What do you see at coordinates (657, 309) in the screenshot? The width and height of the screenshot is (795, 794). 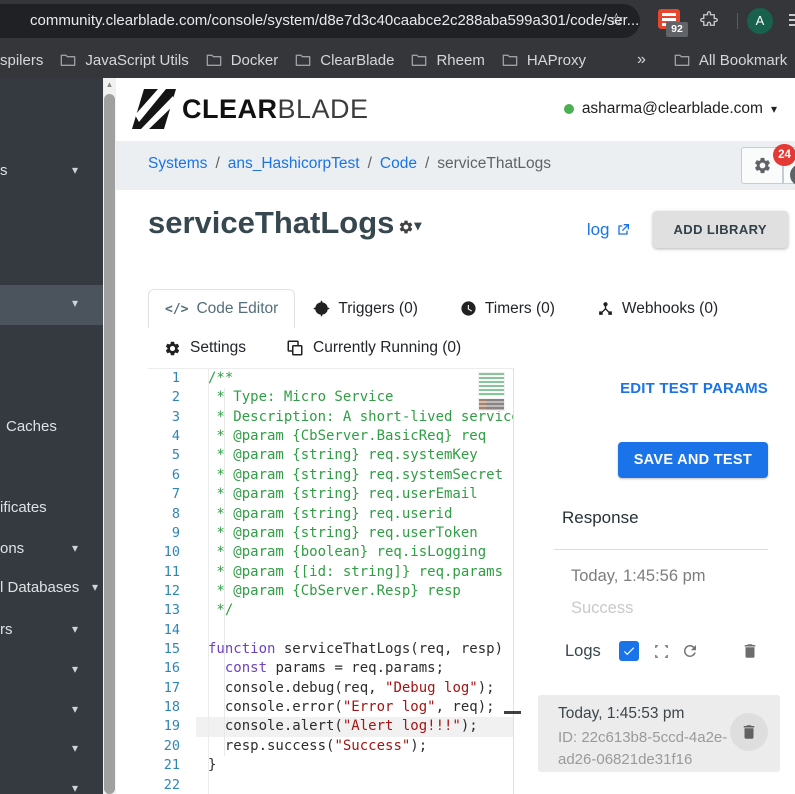 I see `tab-webhooks: Webhooks (0)` at bounding box center [657, 309].